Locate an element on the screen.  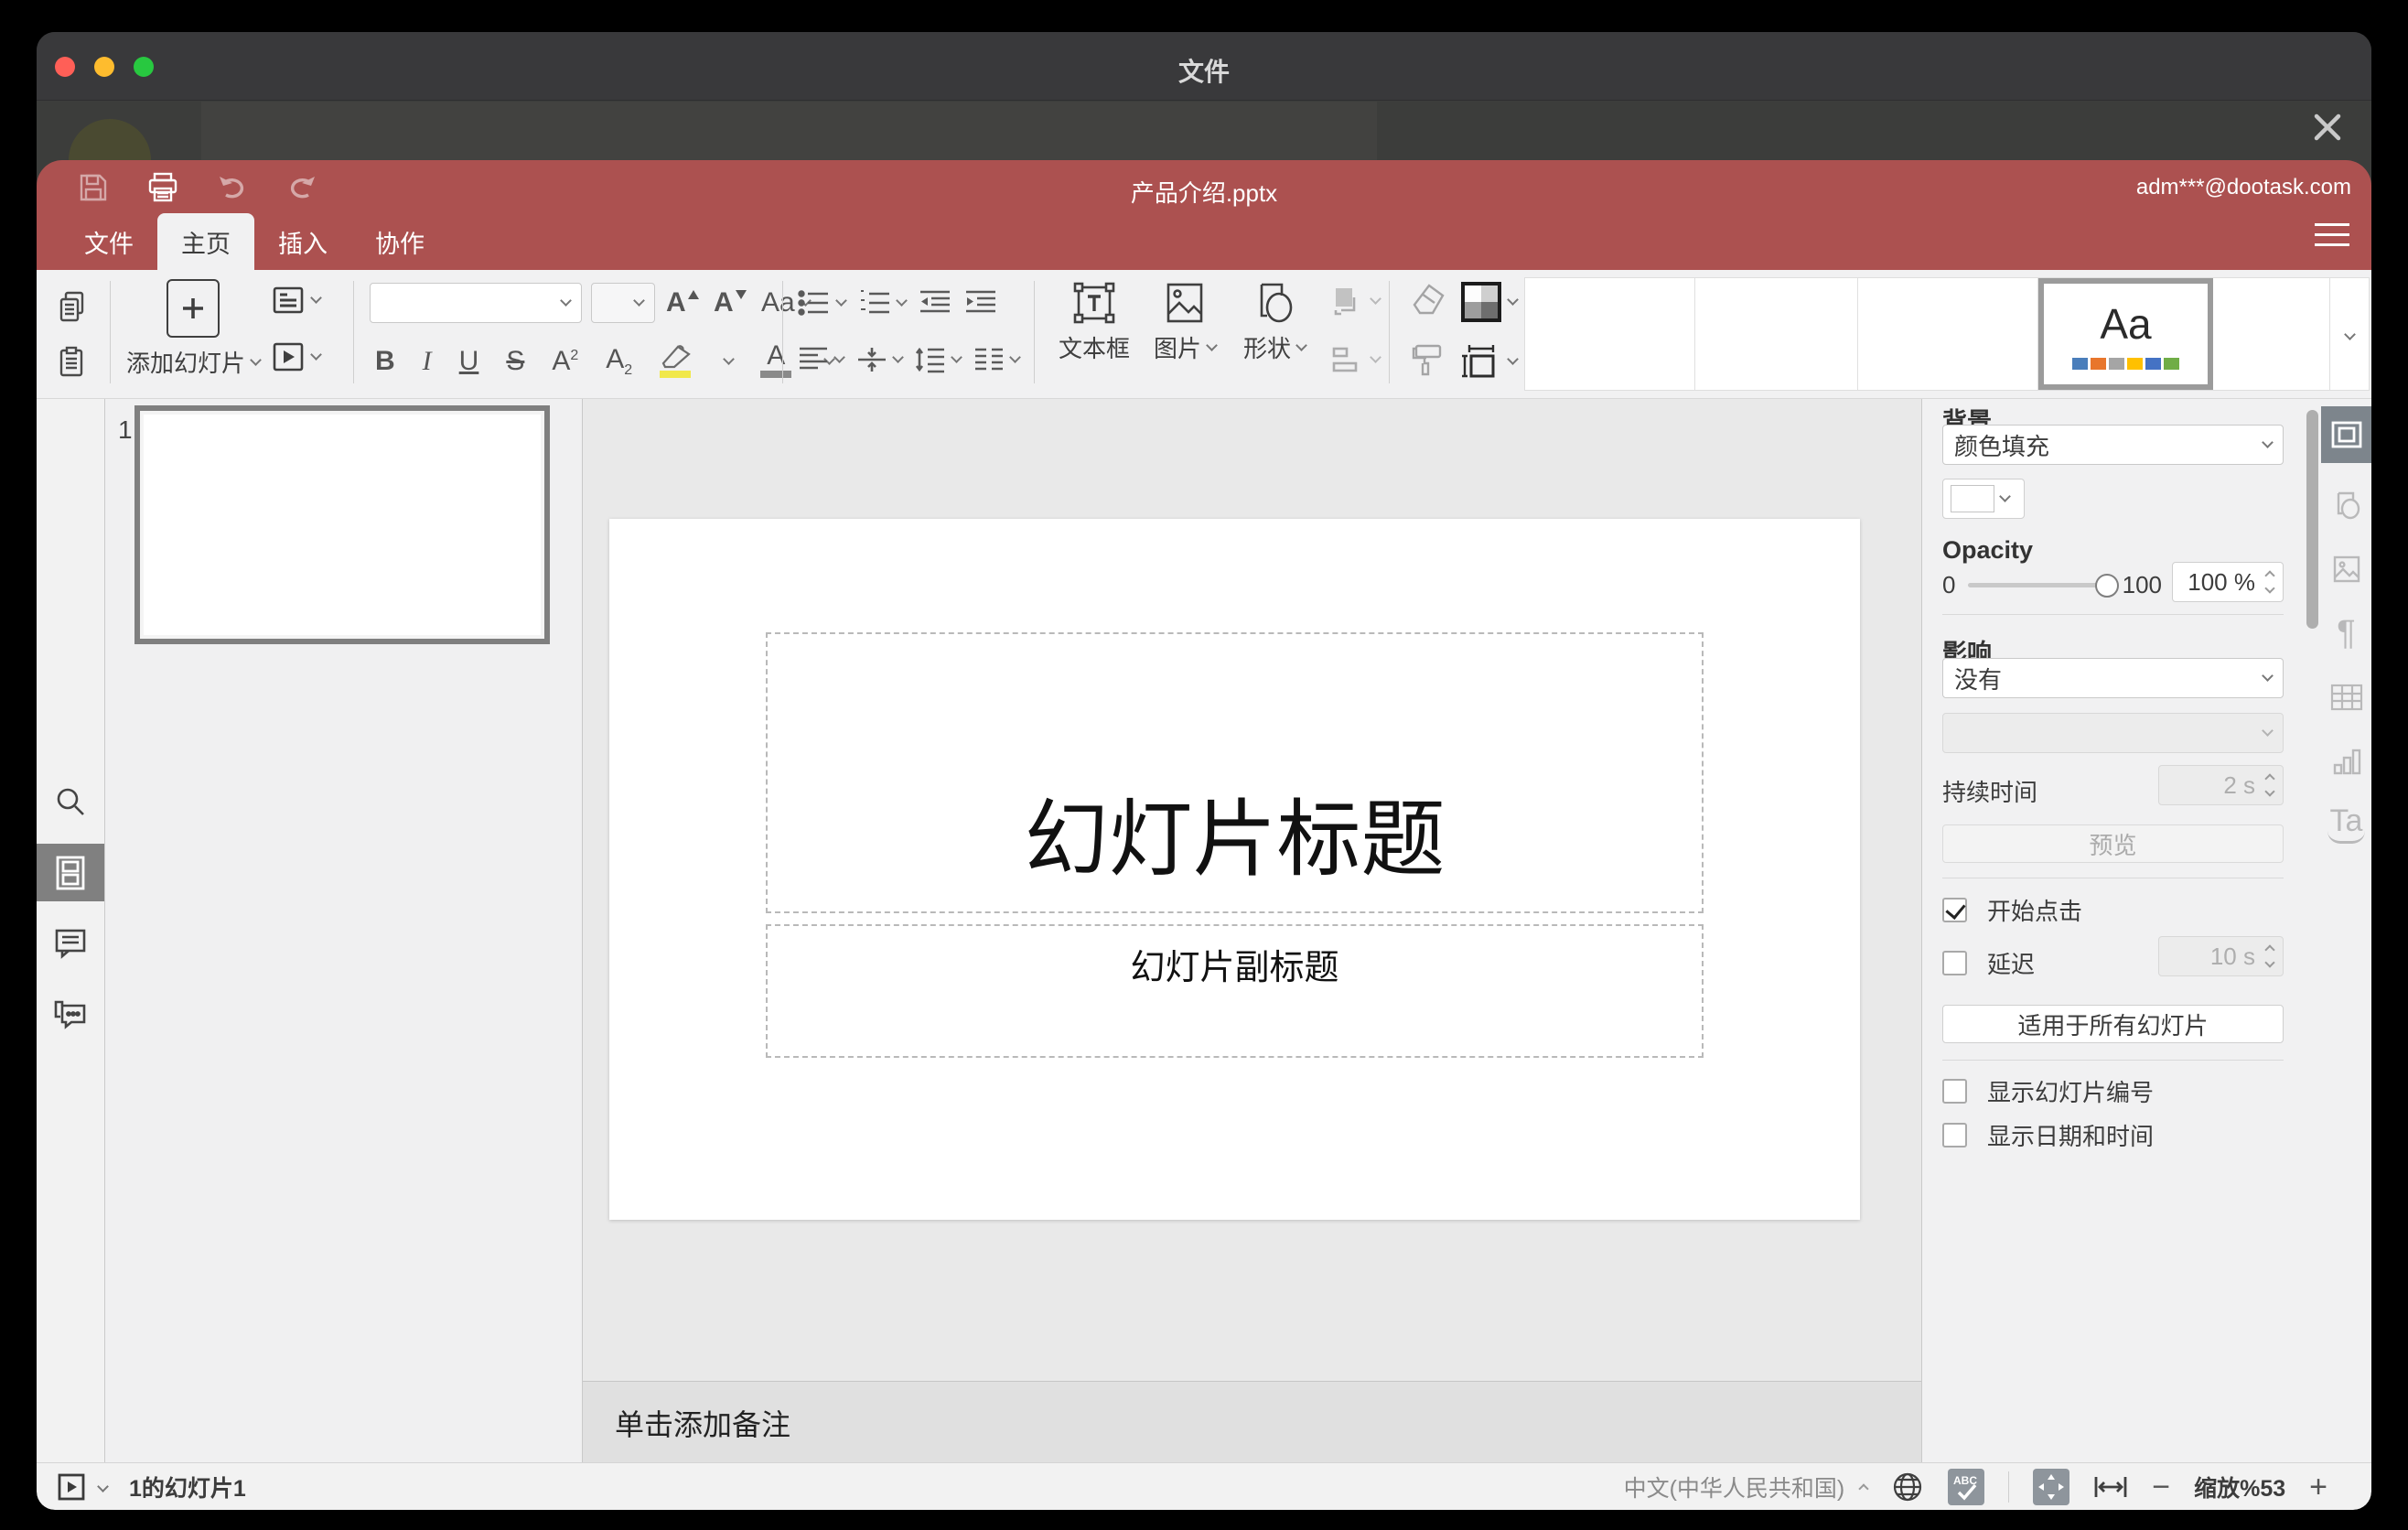
align-objects-icon is located at coordinates (1354, 359).